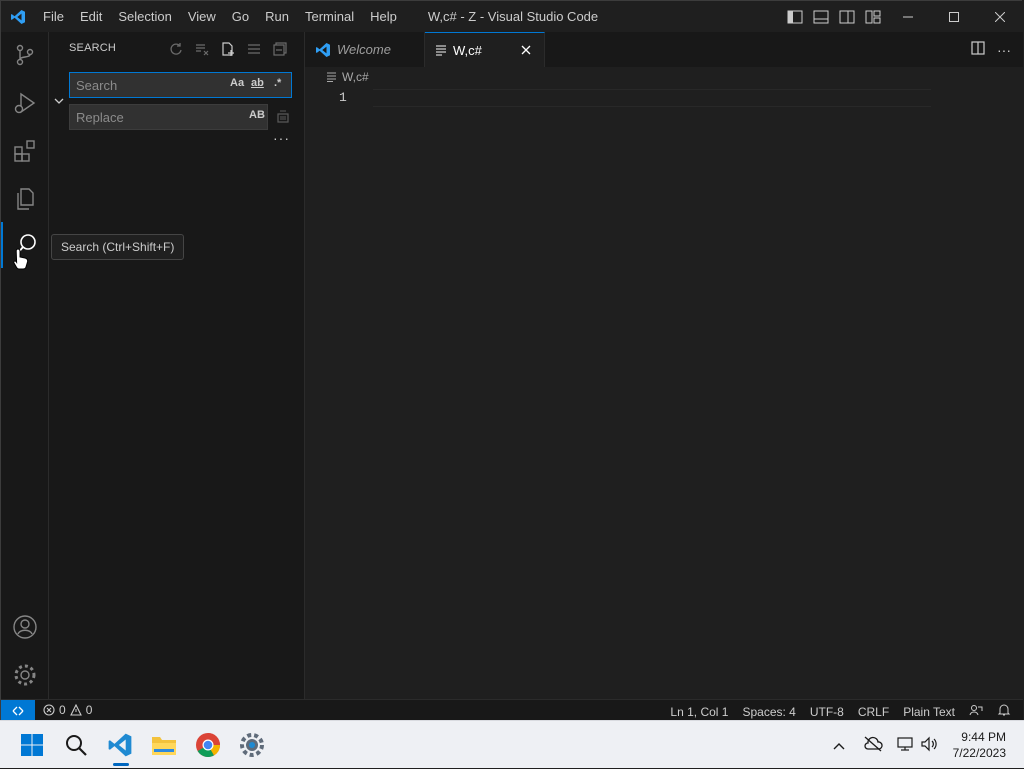  What do you see at coordinates (988, 745) in the screenshot?
I see `clock: 9:44 PM 7/22/2023` at bounding box center [988, 745].